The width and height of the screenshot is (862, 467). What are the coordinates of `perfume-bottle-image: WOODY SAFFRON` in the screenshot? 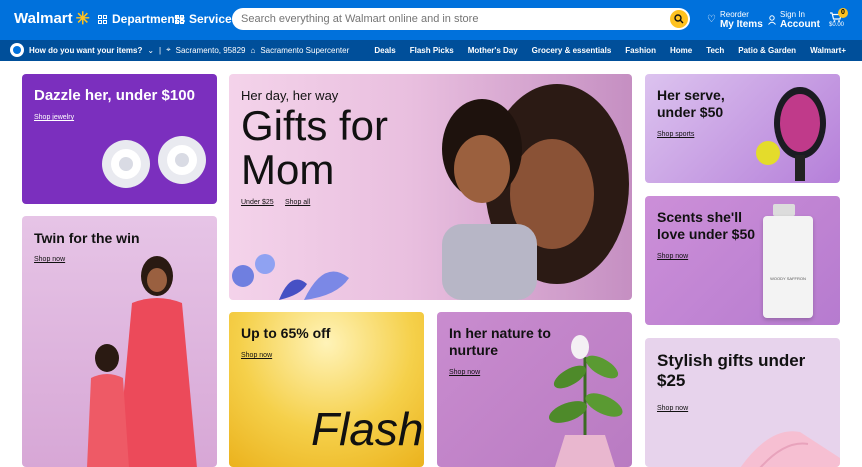 It's located at (788, 267).